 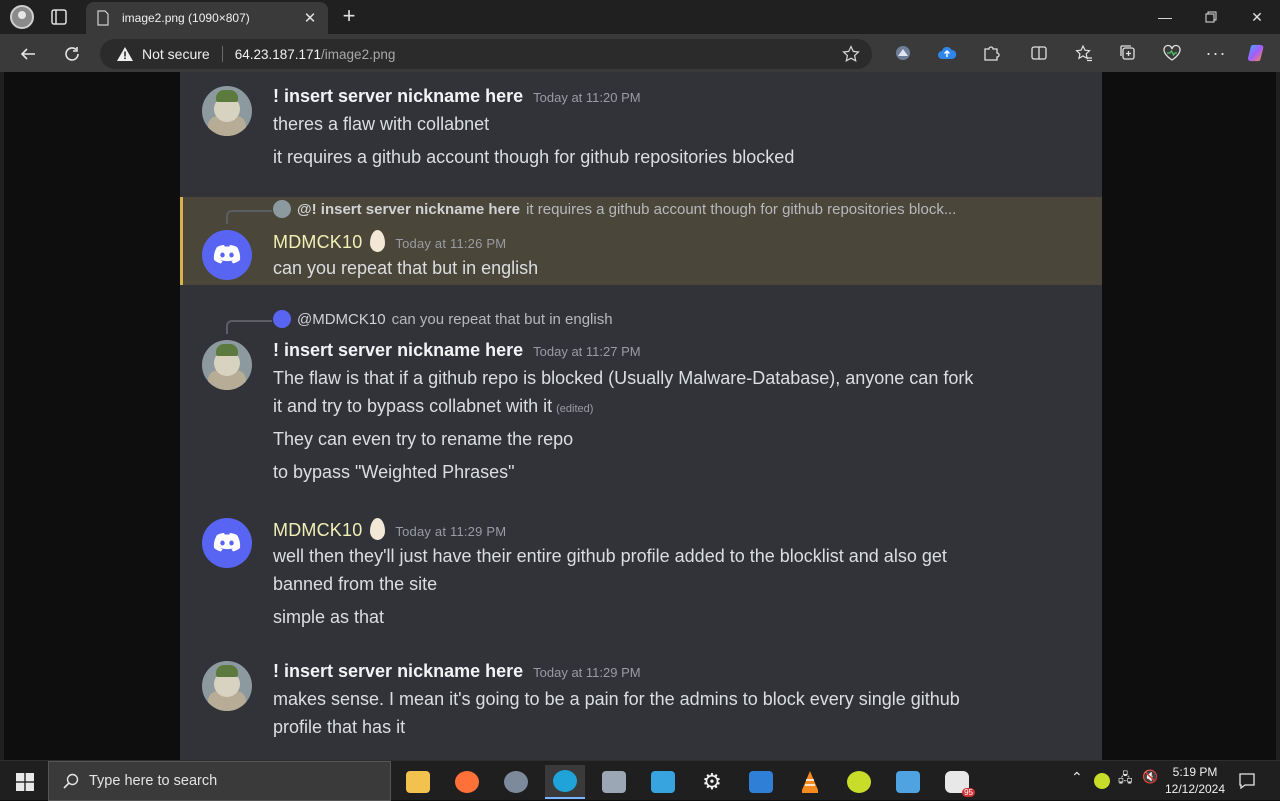 I want to click on address-bar: Not secure 64.23.187.171/image2.png, so click(x=486, y=54).